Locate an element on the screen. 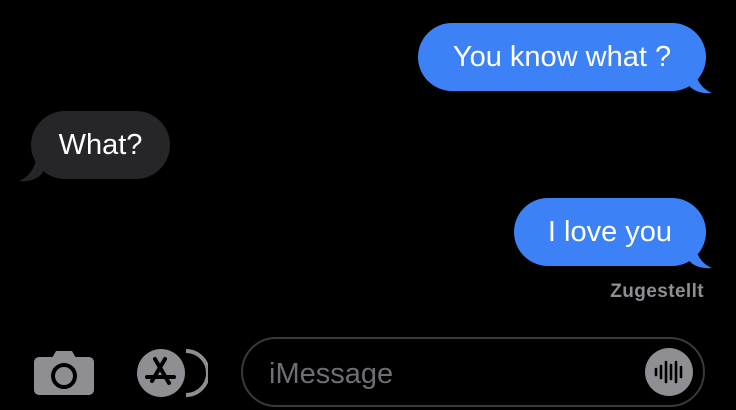 This screenshot has height=410, width=736. delivery-status: Zugestellt is located at coordinates (657, 291).